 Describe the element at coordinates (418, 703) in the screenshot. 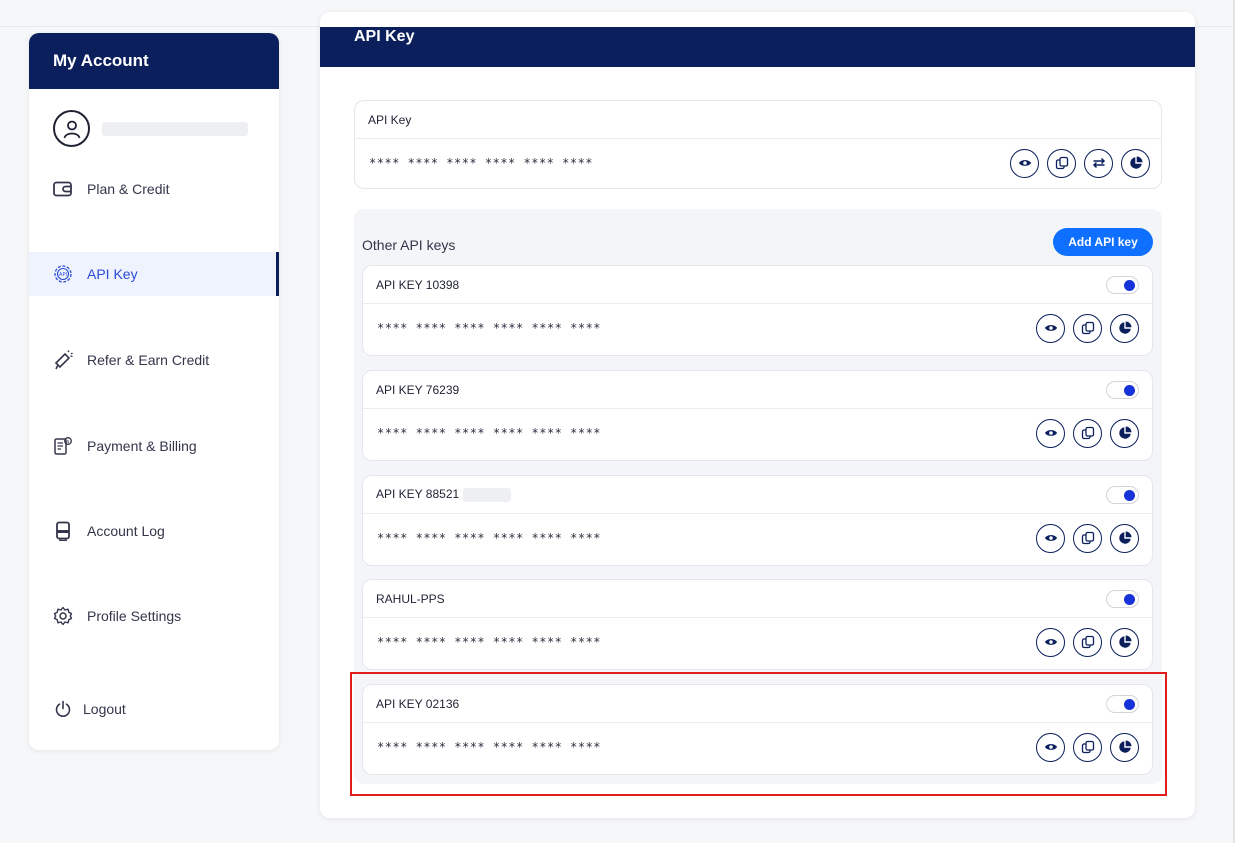

I see `api-key-name: API KEY 02136` at that location.